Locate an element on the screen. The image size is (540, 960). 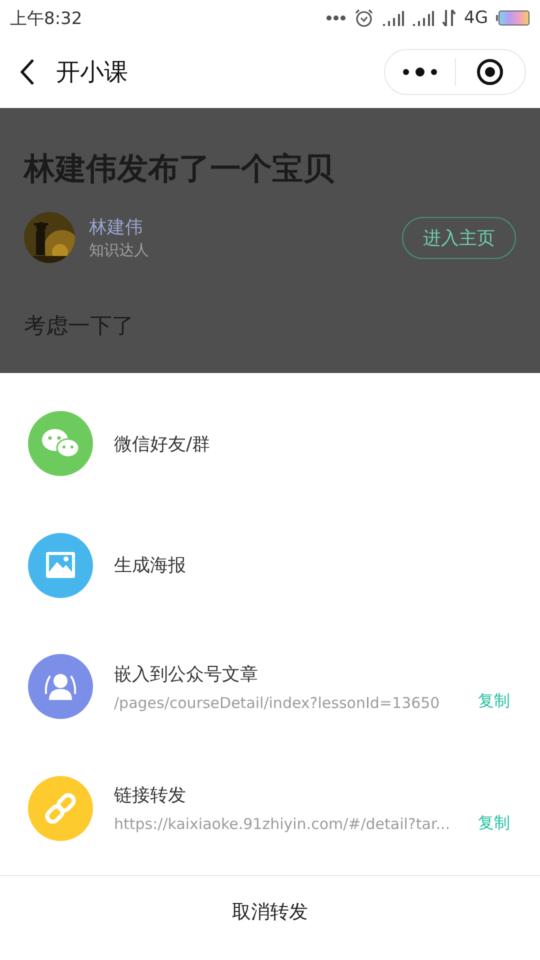
data-arrows-icon is located at coordinates (449, 18).